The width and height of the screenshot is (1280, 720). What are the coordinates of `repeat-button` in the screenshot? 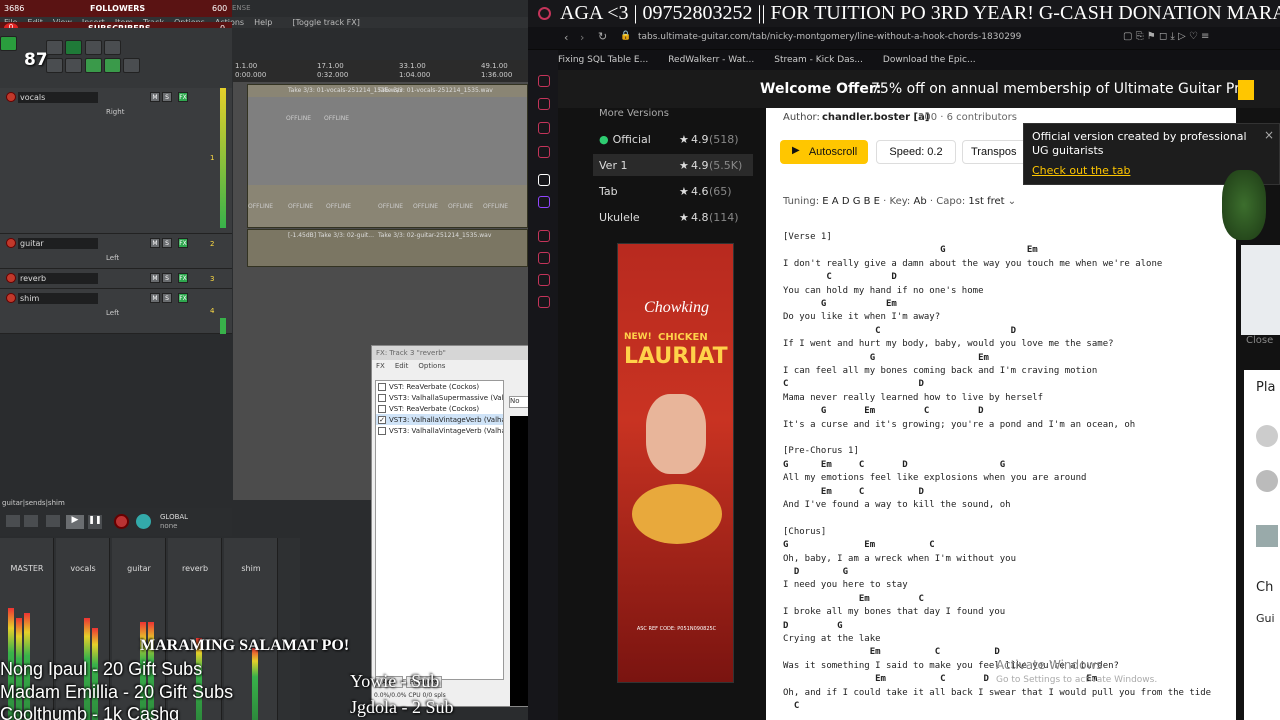 It's located at (143, 521).